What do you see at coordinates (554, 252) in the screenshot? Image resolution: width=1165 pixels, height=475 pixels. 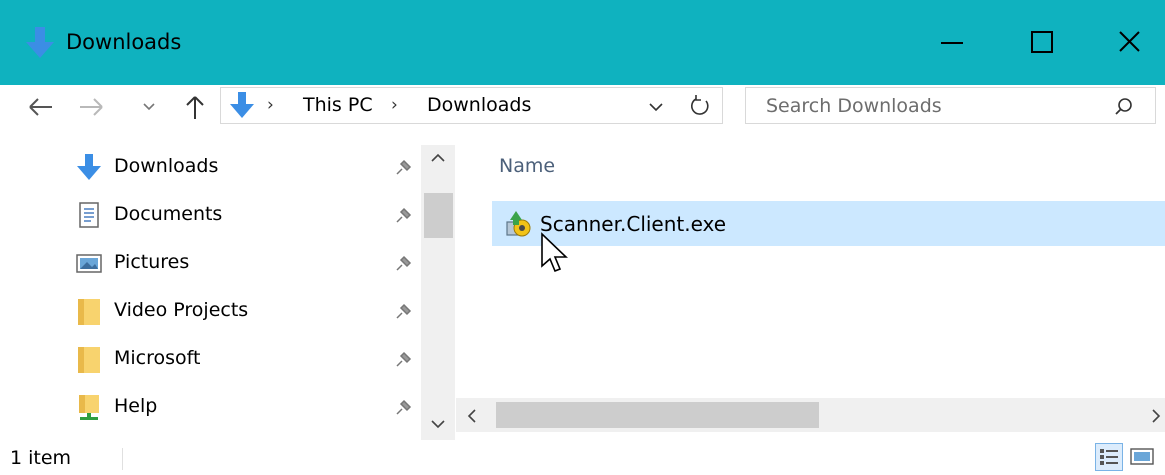 I see `mouse-cursor-icon` at bounding box center [554, 252].